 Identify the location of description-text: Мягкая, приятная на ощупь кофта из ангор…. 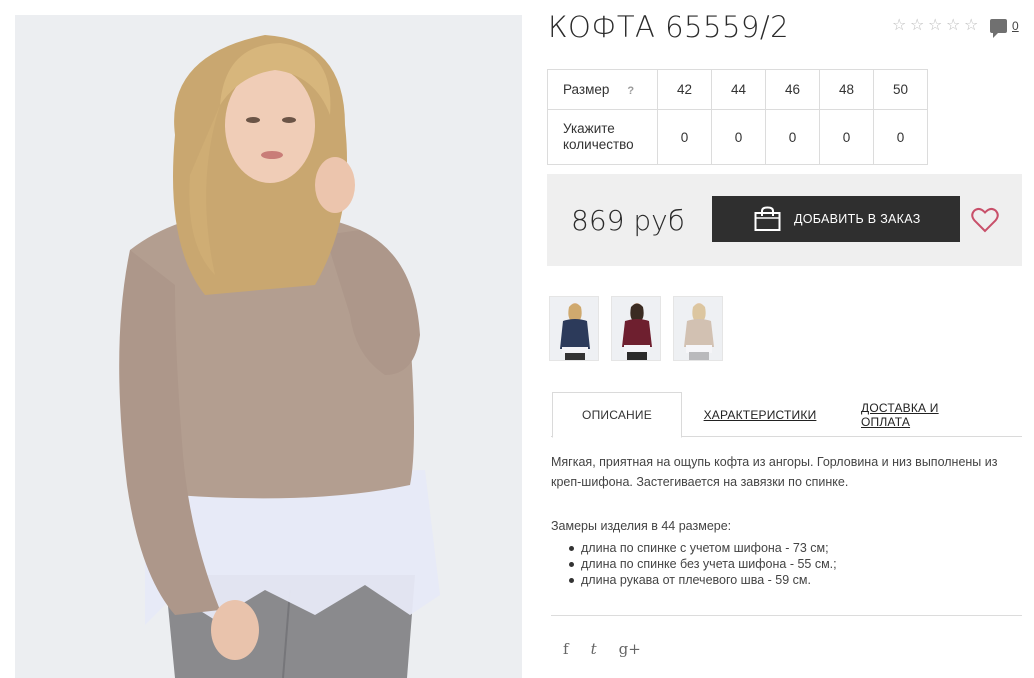
(774, 472).